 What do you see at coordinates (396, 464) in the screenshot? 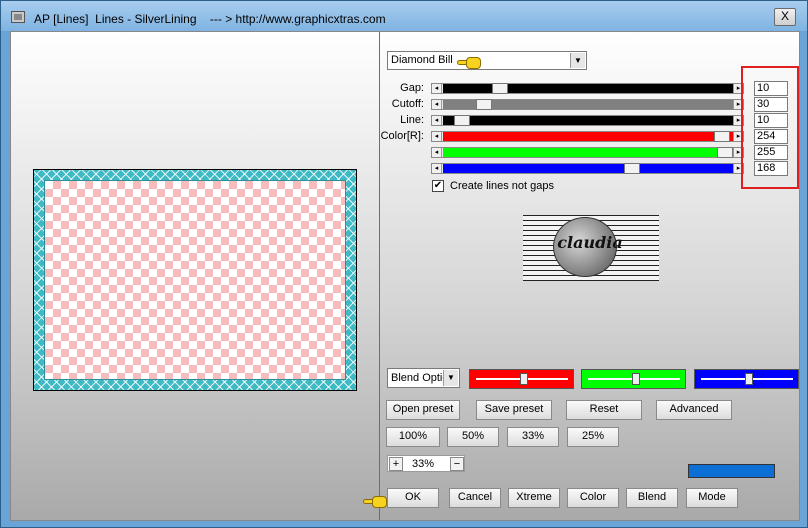
I see `zoom-in-button: +` at bounding box center [396, 464].